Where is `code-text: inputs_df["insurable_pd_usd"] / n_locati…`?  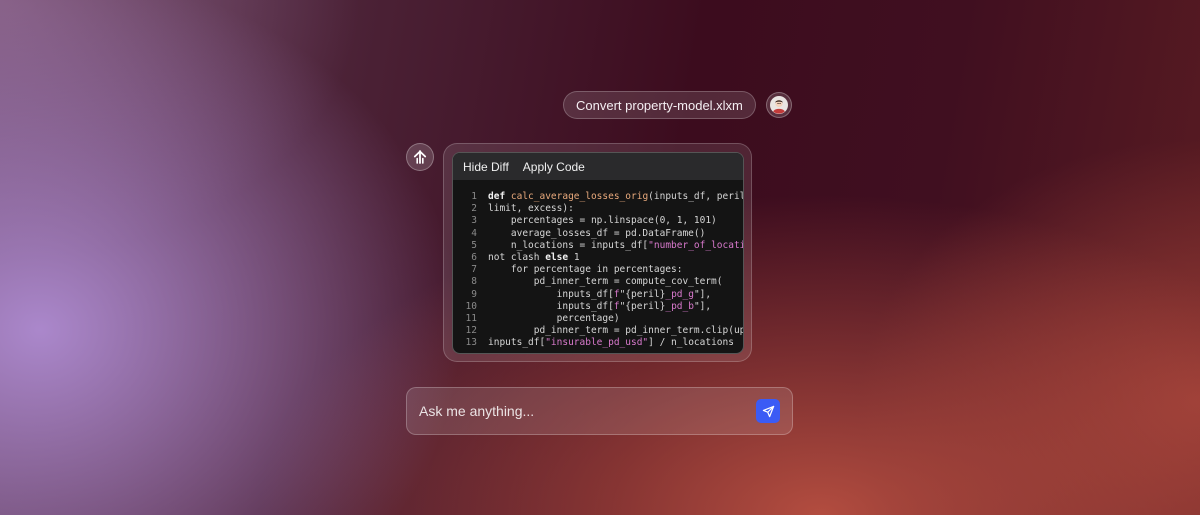
code-text: inputs_df["insurable_pd_usd"] / n_locati… is located at coordinates (611, 343).